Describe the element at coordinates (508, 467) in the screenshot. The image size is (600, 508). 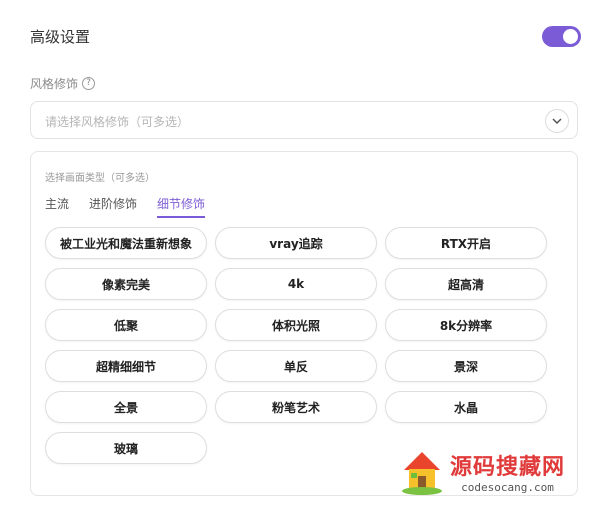
I see `watermark-title: 源码搜藏网` at that location.